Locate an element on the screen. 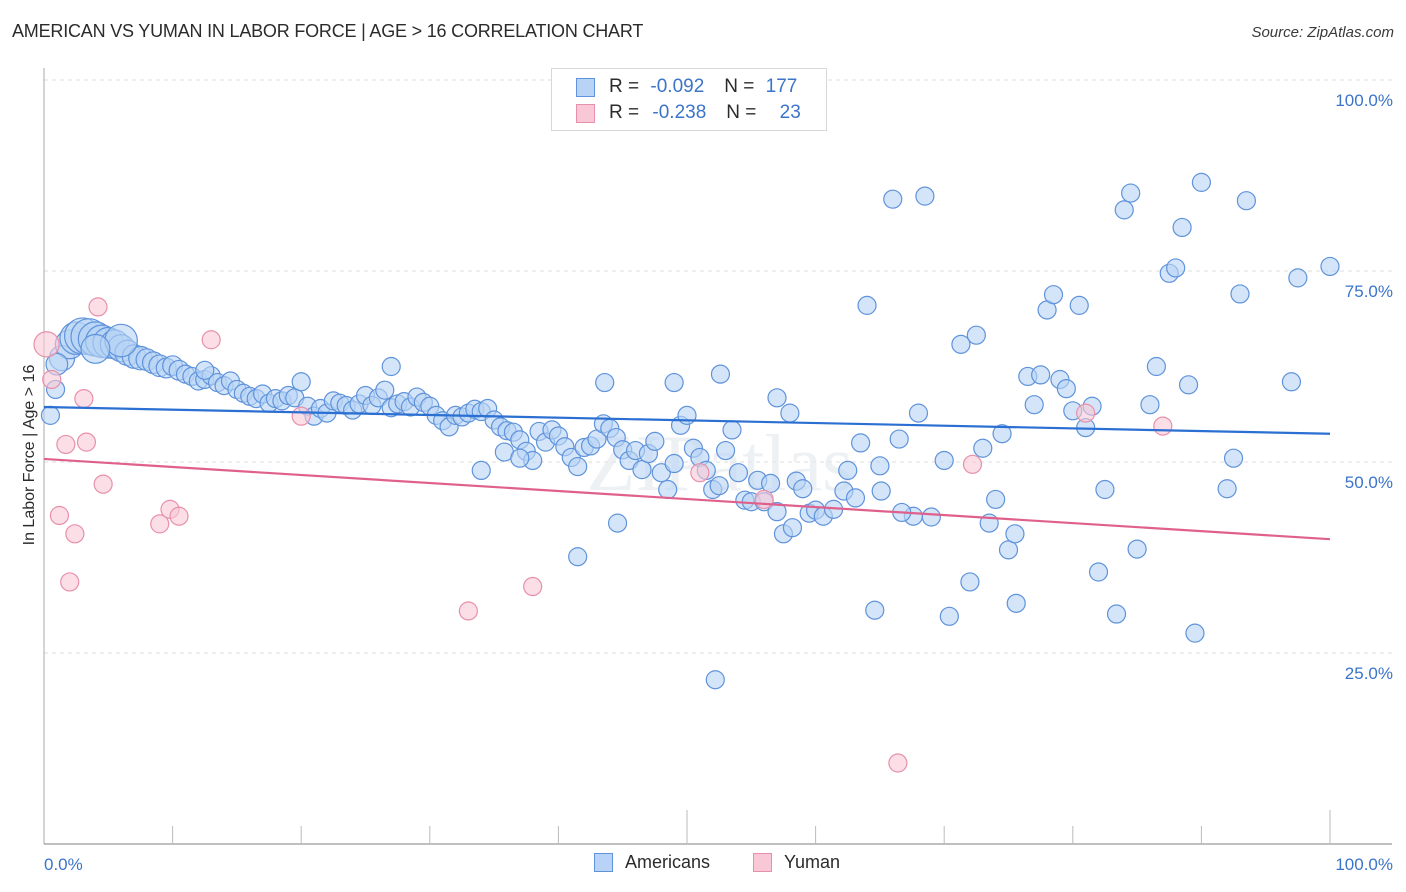 The image size is (1406, 892). legend-item-americans: Americans is located at coordinates (652, 862).